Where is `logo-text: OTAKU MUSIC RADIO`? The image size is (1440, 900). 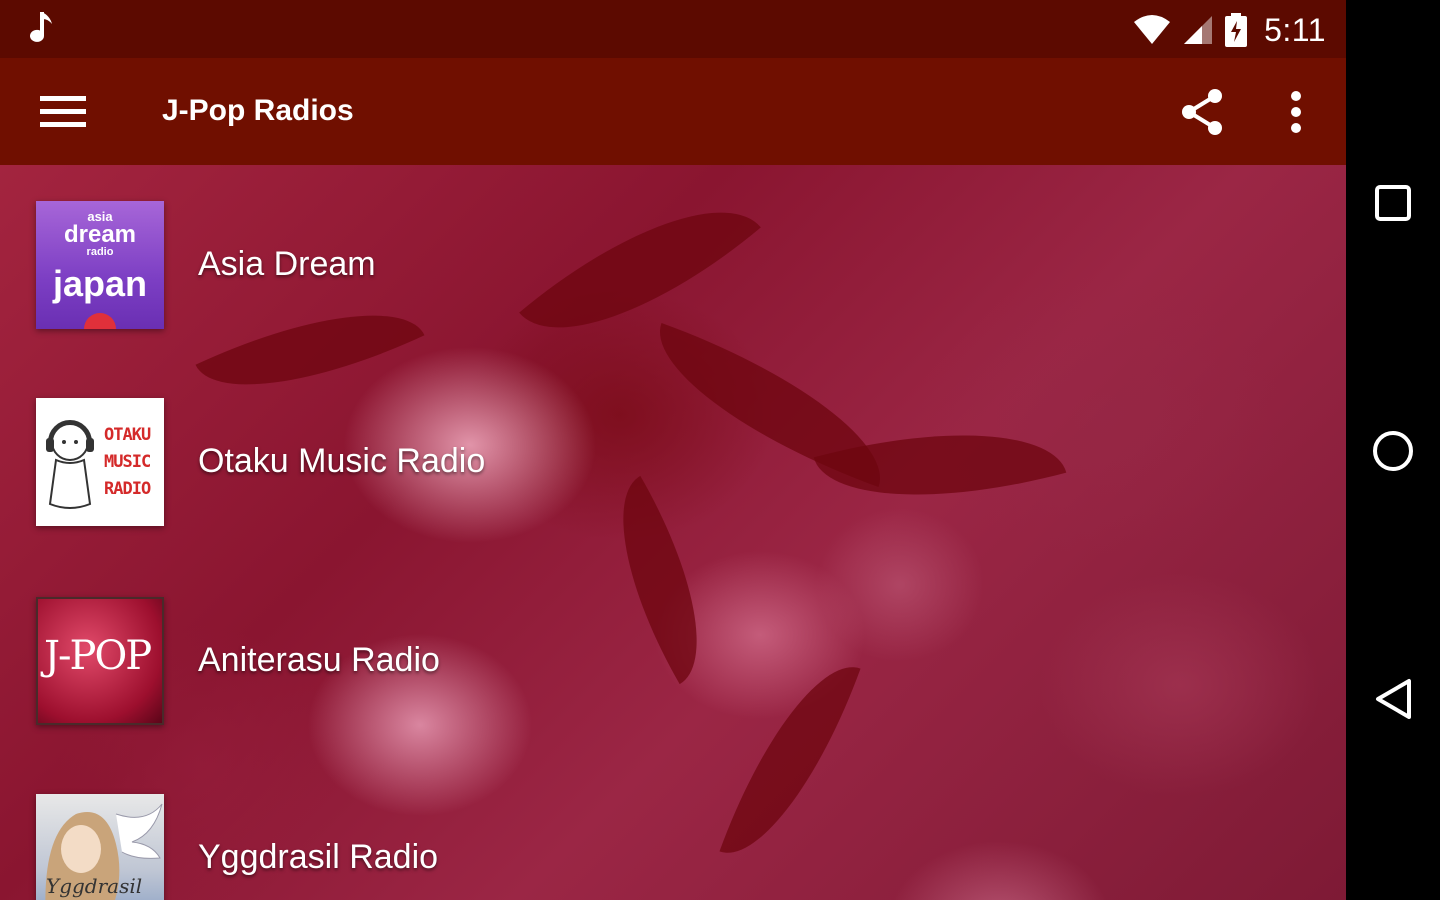 logo-text: OTAKU MUSIC RADIO is located at coordinates (133, 462).